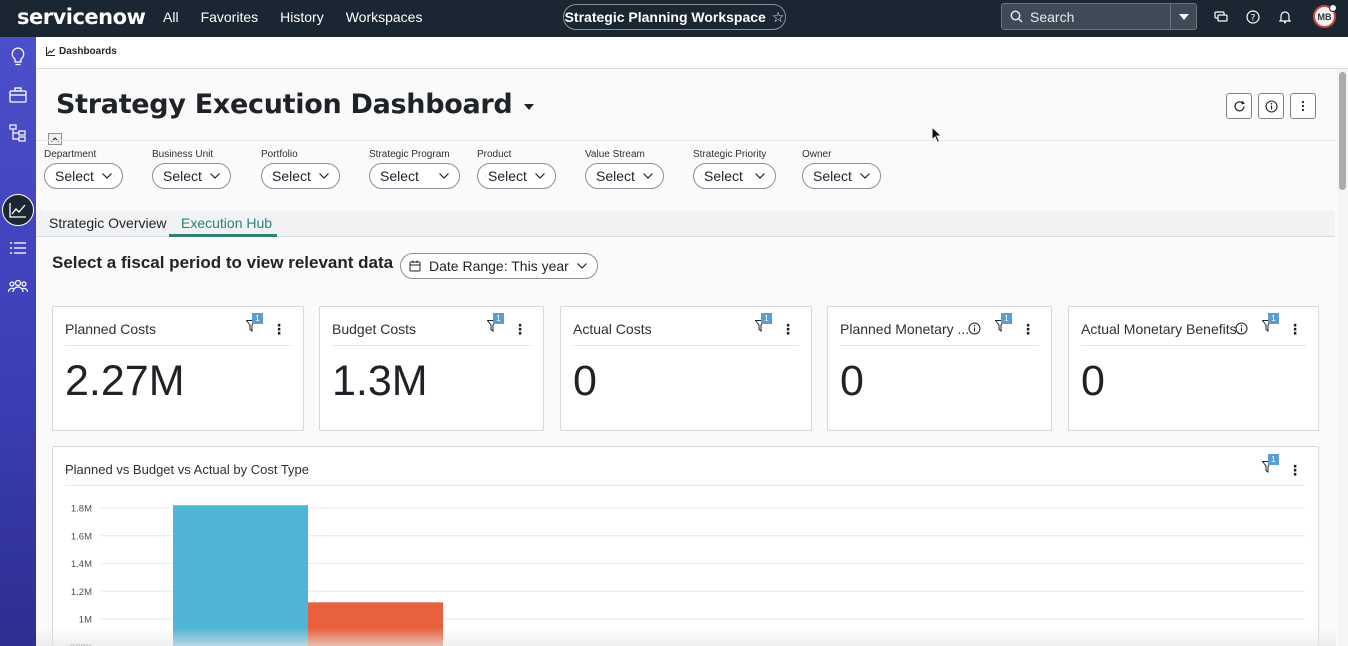 The image size is (1348, 646). What do you see at coordinates (1271, 106) in the screenshot?
I see `info-button` at bounding box center [1271, 106].